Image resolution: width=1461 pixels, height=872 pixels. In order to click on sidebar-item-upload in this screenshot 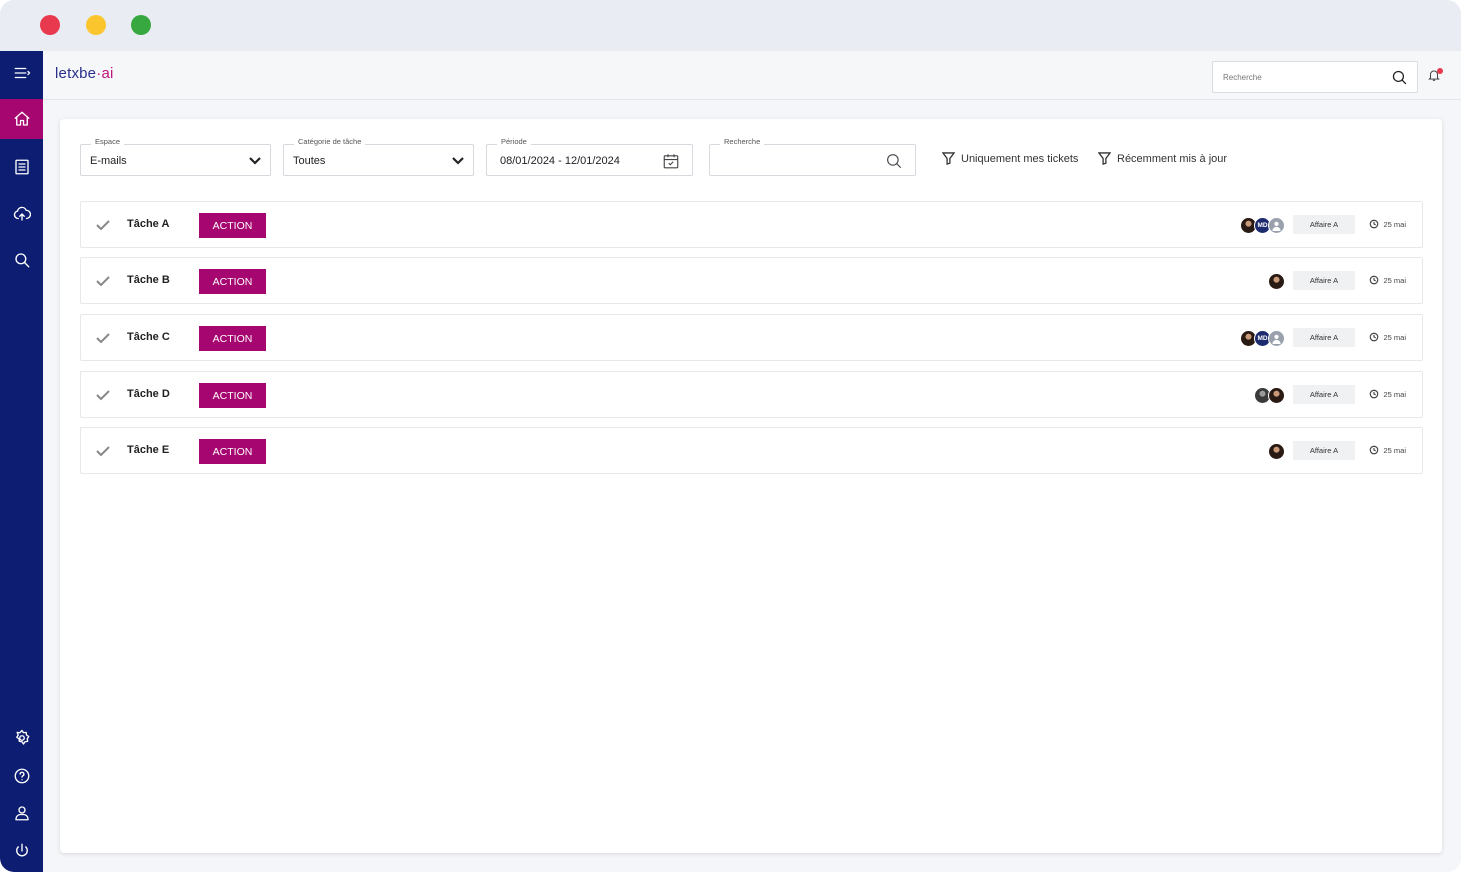, I will do `click(21, 214)`.